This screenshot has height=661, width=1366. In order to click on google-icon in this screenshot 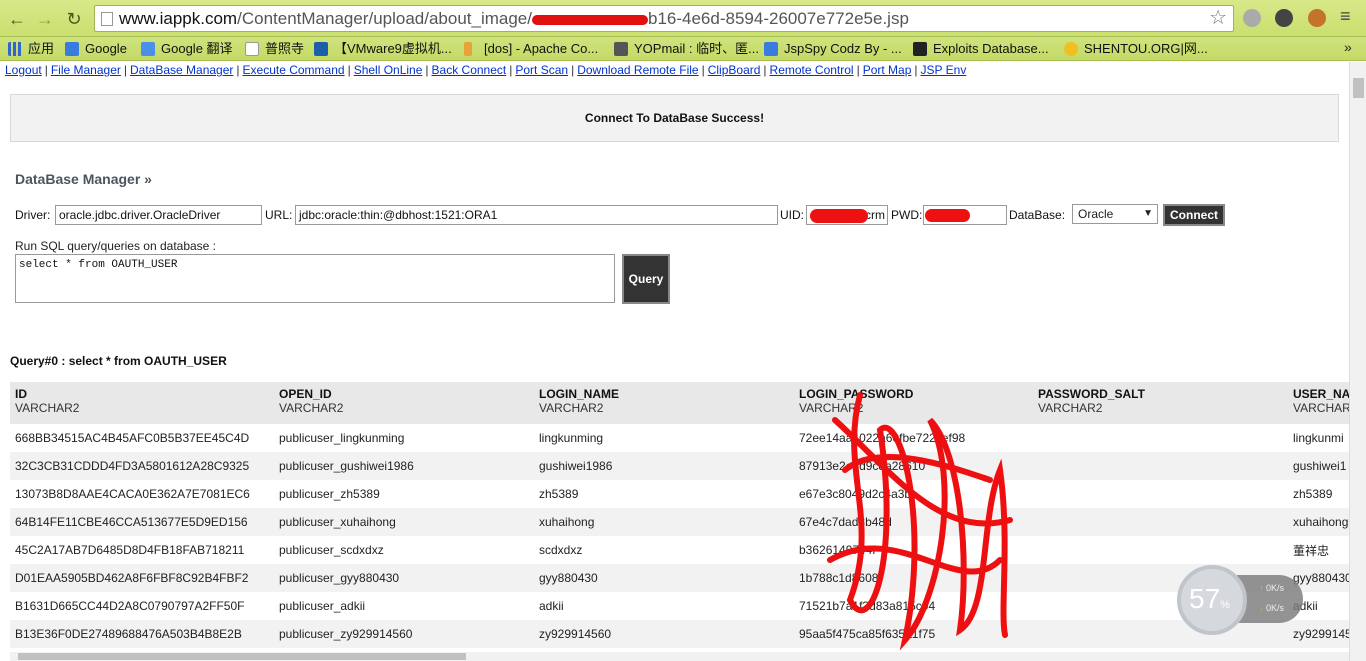, I will do `click(72, 49)`.